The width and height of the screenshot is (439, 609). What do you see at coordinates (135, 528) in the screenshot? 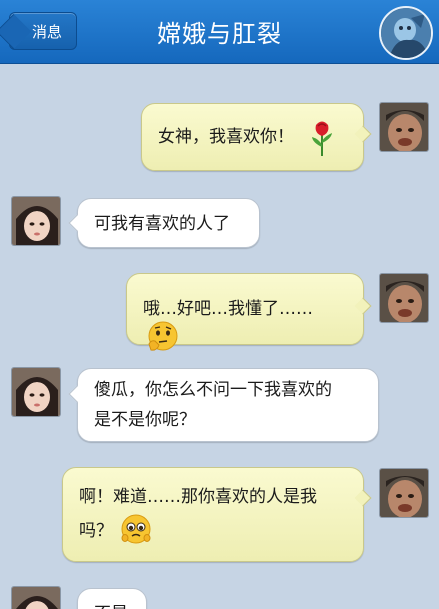
I see `pleading-face-icon` at bounding box center [135, 528].